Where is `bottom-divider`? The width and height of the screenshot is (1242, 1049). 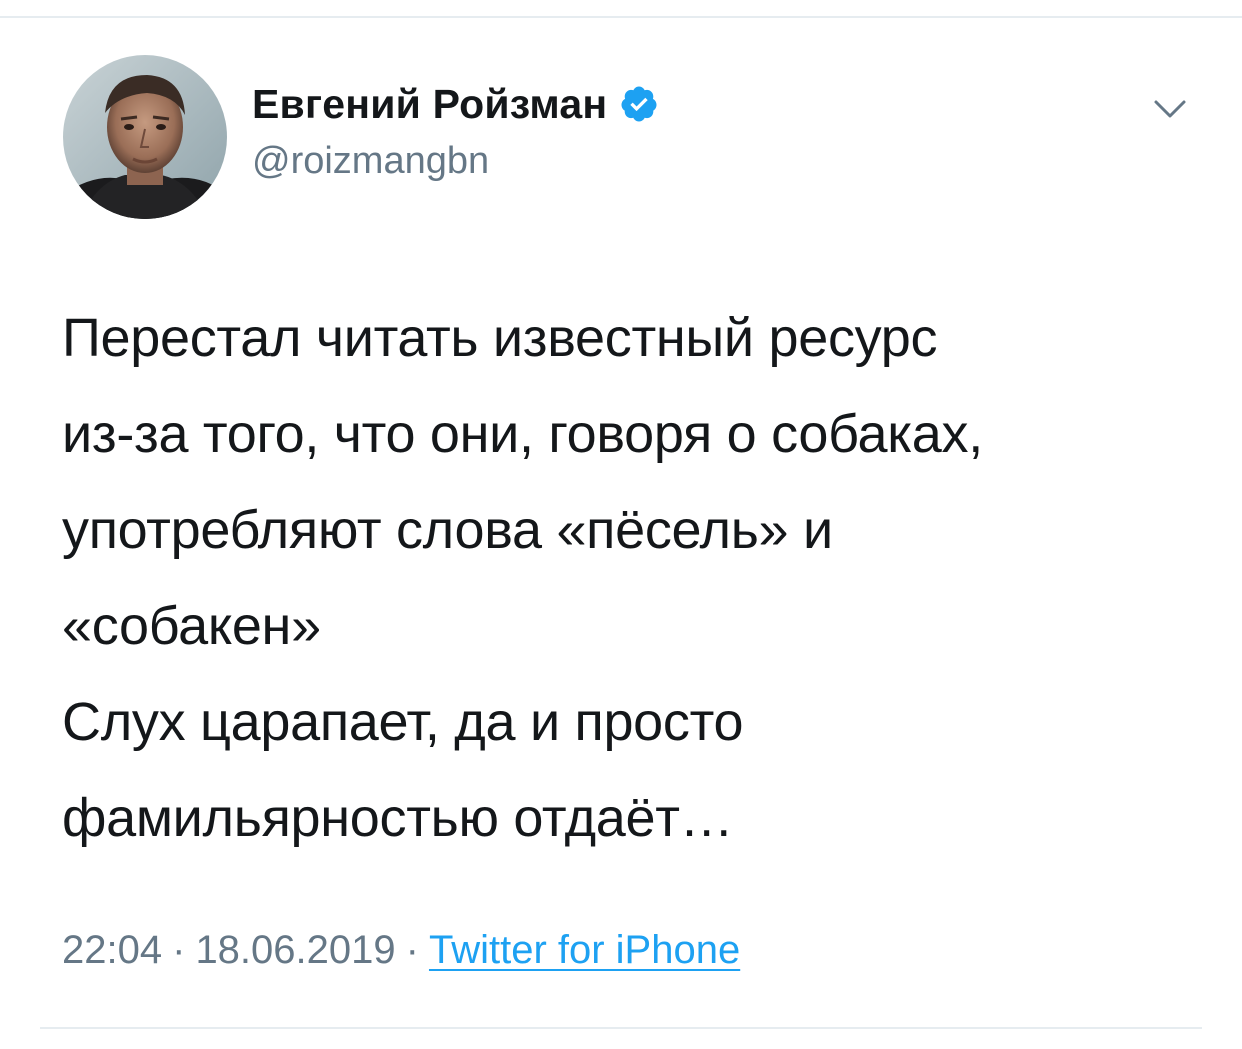
bottom-divider is located at coordinates (621, 1028).